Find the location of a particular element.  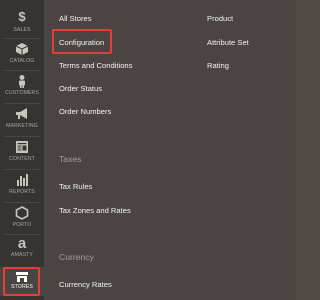

bar-chart-icon is located at coordinates (22, 180).